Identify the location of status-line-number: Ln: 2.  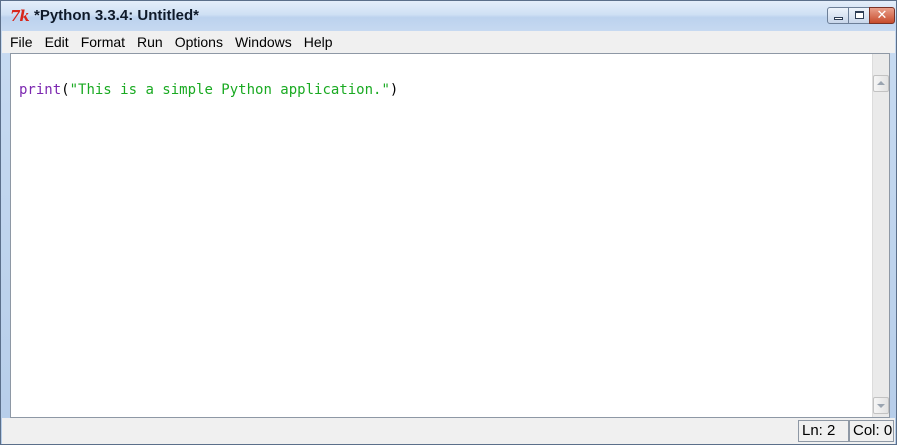
(823, 431).